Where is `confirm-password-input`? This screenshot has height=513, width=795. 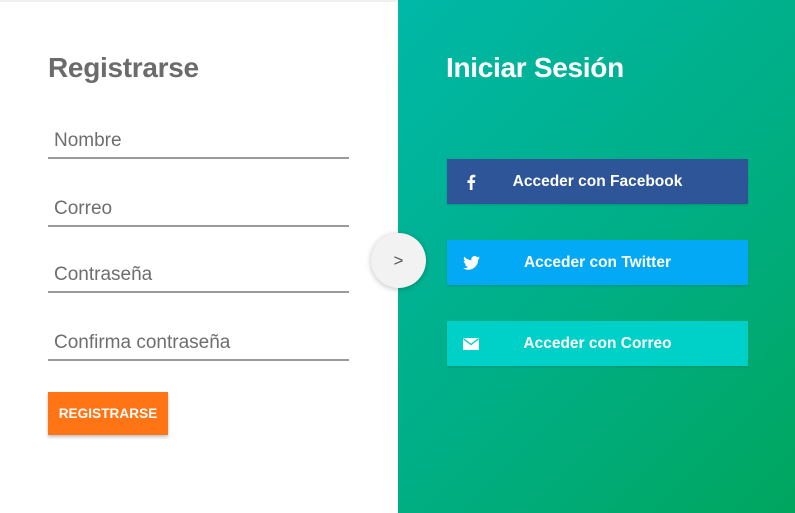 confirm-password-input is located at coordinates (198, 343).